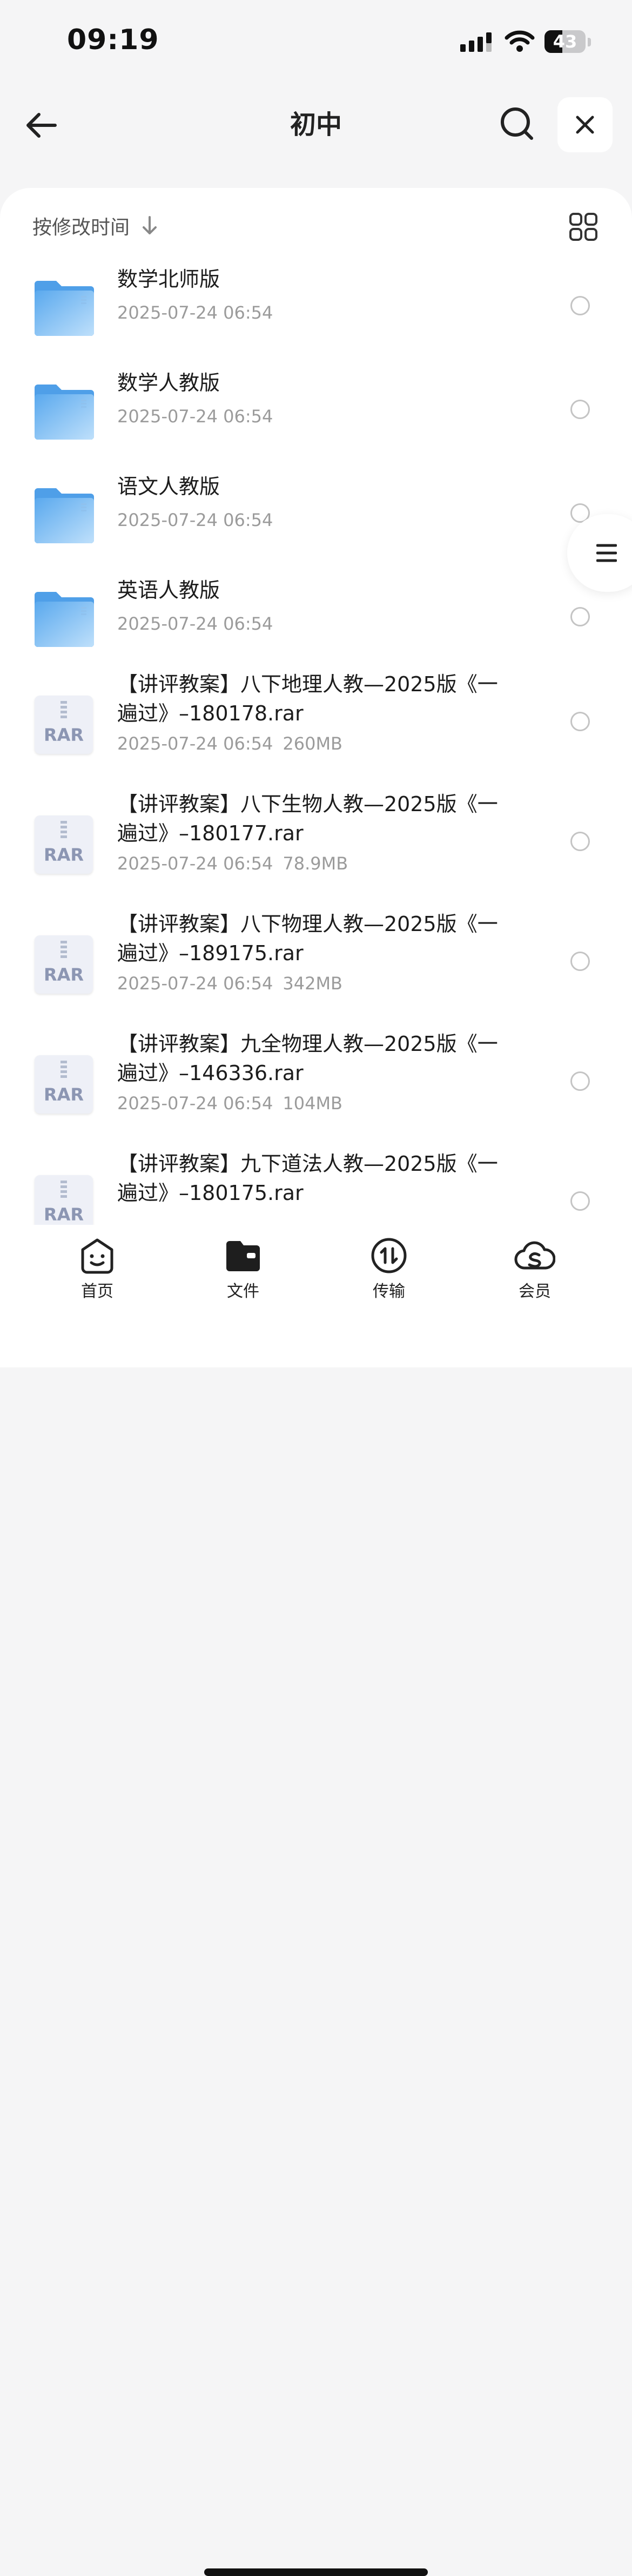  Describe the element at coordinates (307, 1058) in the screenshot. I see `file-name: 【讲评教案】九全物理人教—2025版《一遍过》–146336.rar` at that location.